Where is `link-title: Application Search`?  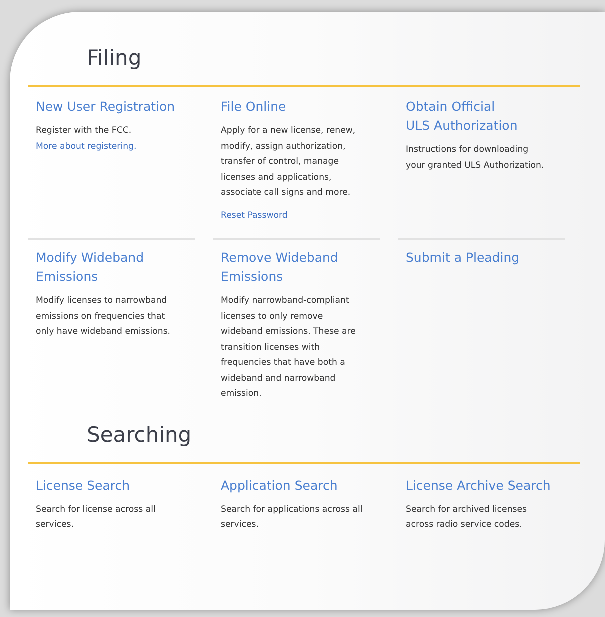 link-title: Application Search is located at coordinates (279, 485).